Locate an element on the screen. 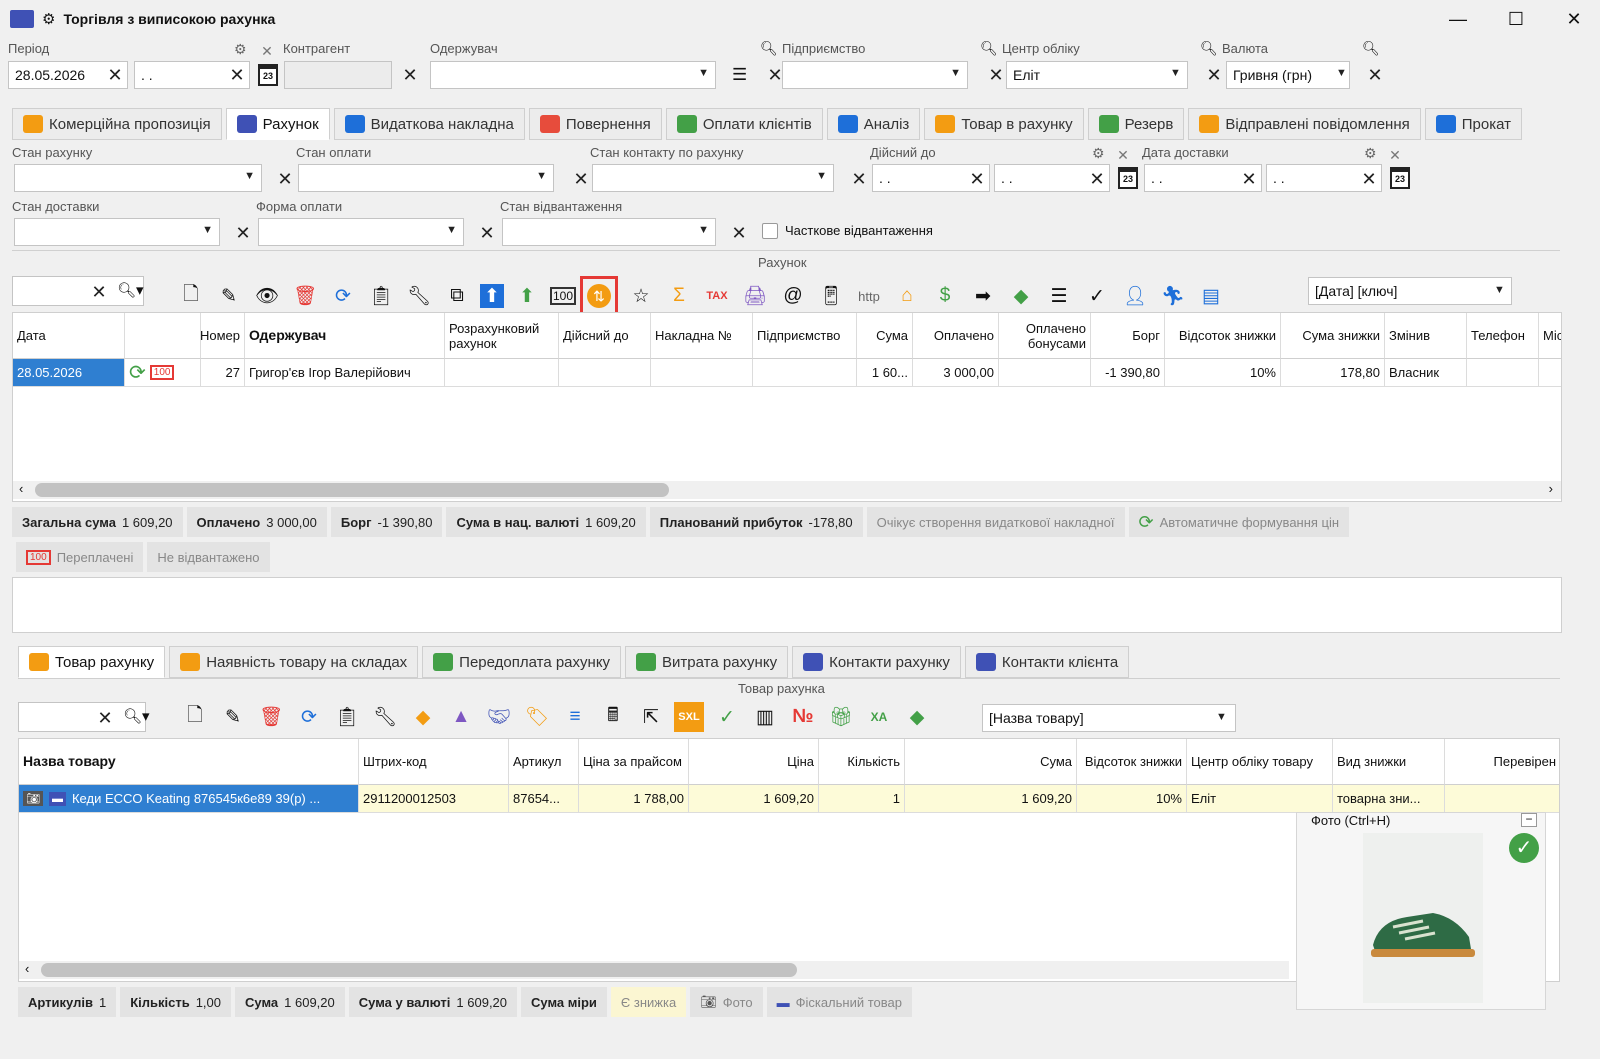  col-header-changed: Змінив is located at coordinates (1426, 336).